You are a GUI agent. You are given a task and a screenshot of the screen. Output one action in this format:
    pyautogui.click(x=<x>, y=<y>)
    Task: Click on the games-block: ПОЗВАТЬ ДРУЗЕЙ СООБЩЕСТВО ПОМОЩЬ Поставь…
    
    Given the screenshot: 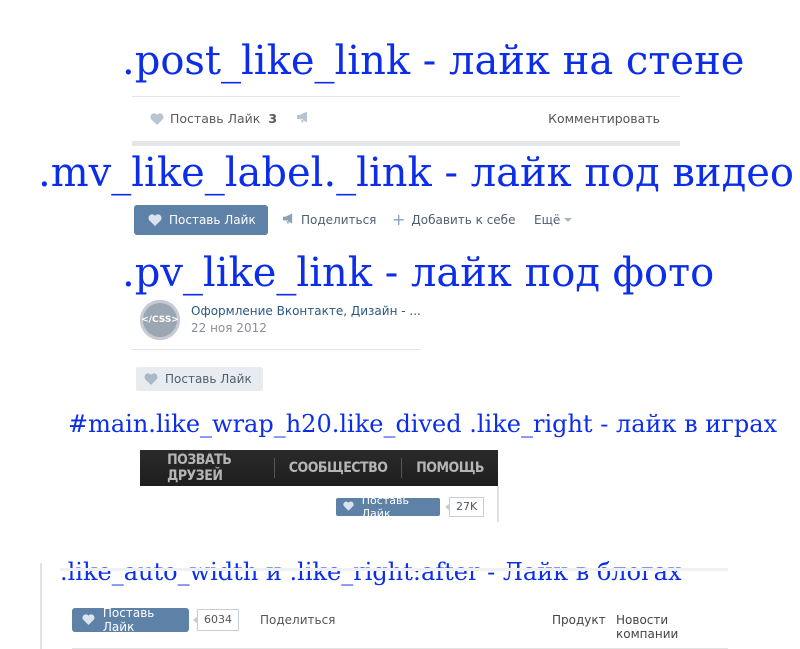 What is the action you would take?
    pyautogui.click(x=319, y=486)
    